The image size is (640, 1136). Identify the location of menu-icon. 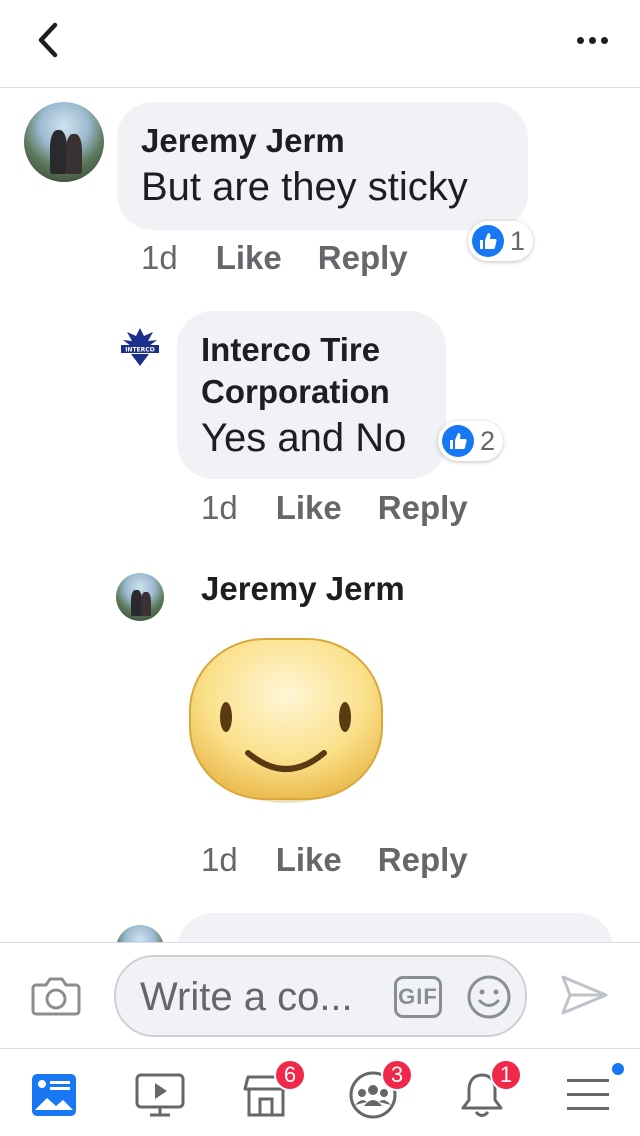
(588, 1094).